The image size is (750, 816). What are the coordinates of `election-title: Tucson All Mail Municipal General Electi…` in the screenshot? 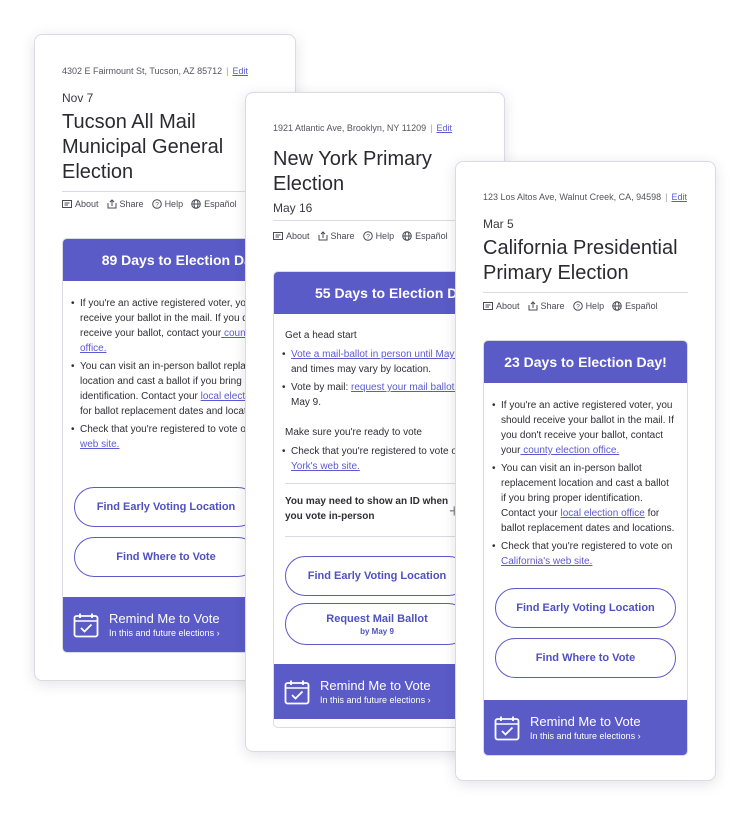 It's located at (143, 147).